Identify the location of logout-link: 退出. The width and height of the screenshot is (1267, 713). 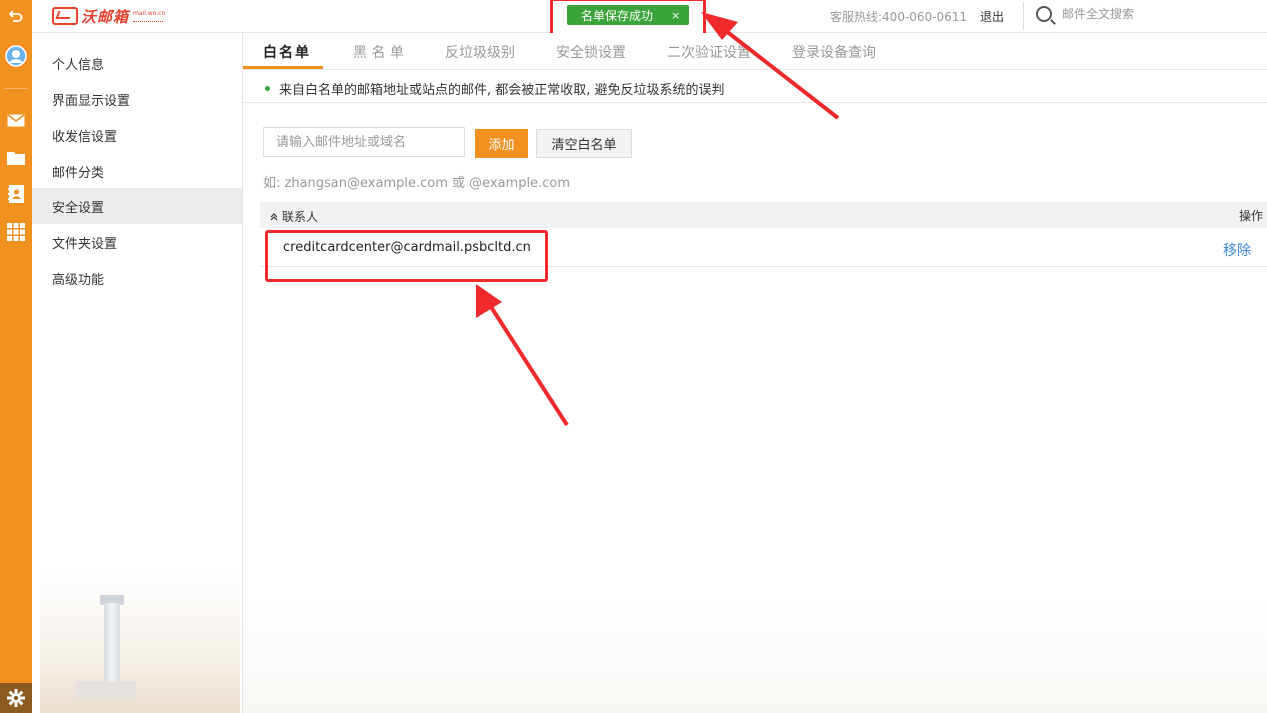
(992, 16).